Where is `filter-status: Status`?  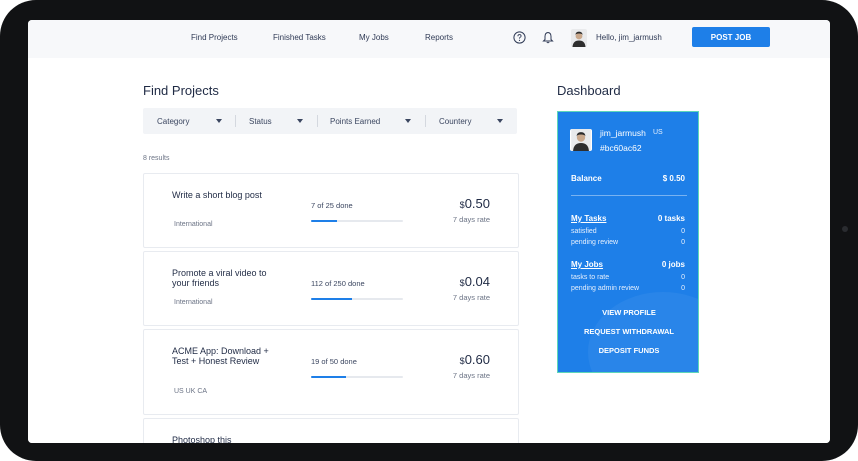 filter-status: Status is located at coordinates (287, 121).